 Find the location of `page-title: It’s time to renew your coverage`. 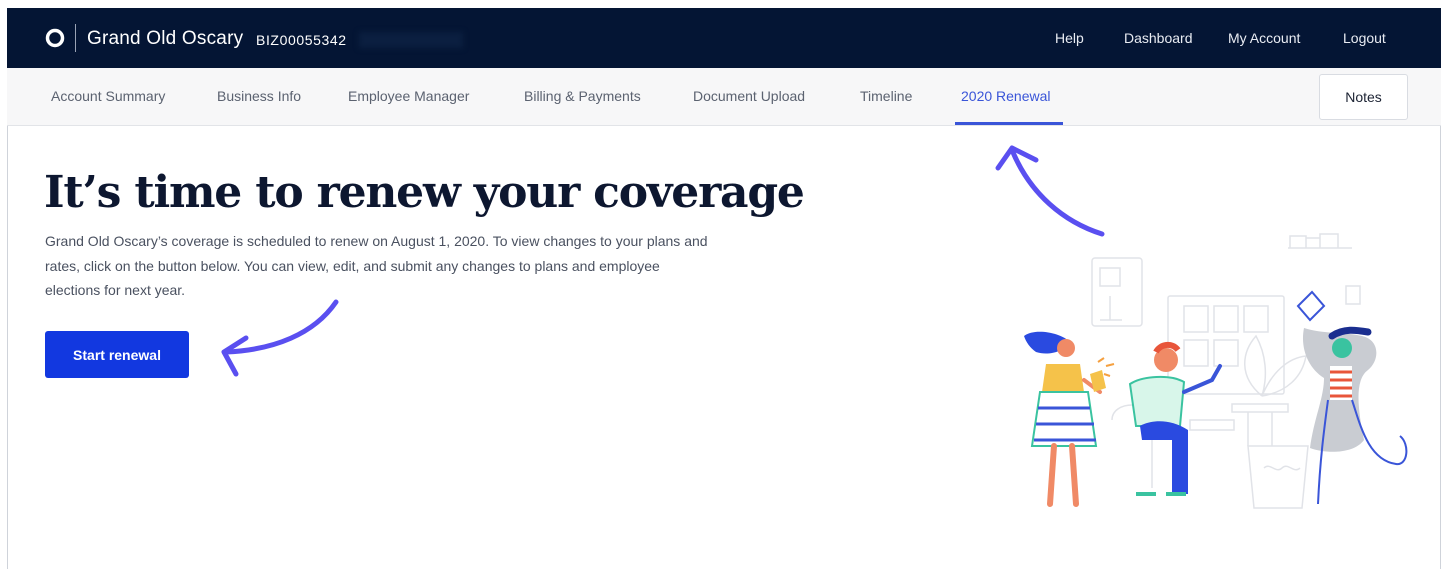

page-title: It’s time to renew your coverage is located at coordinates (424, 192).